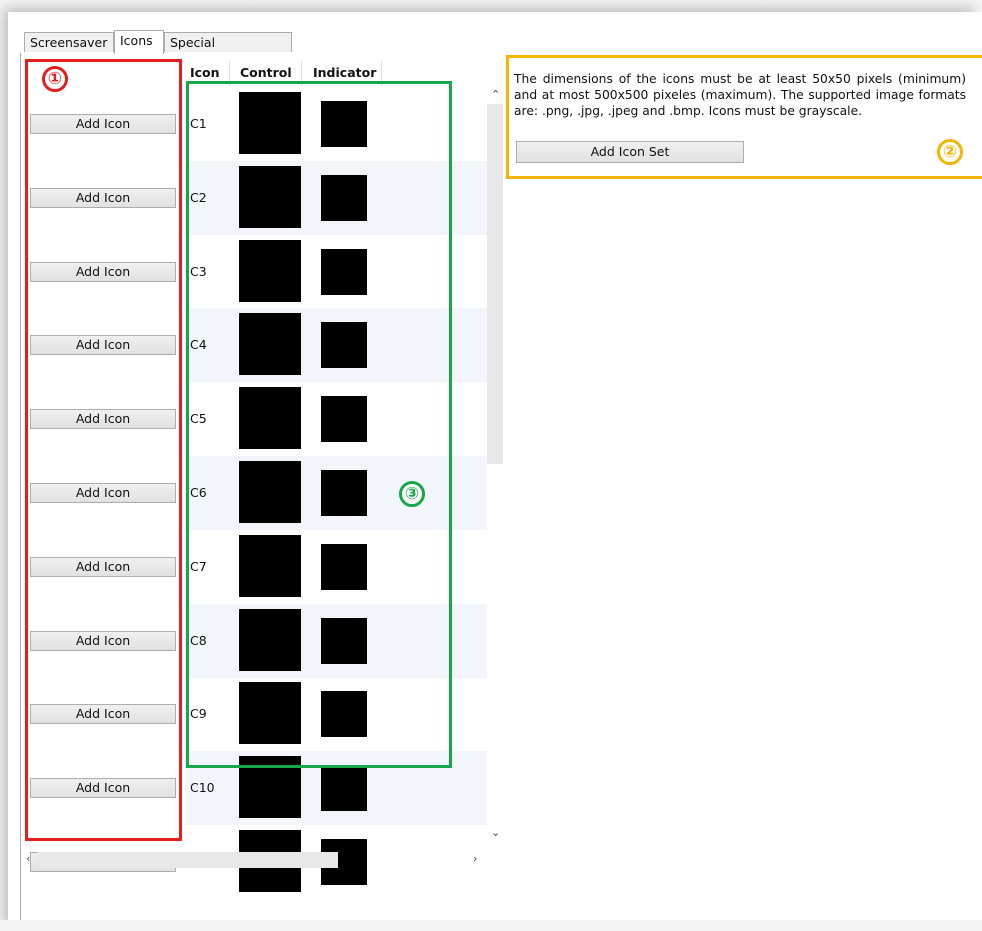 The width and height of the screenshot is (982, 931). Describe the element at coordinates (188, 860) in the screenshot. I see `horizontal-scroll-thumb` at that location.